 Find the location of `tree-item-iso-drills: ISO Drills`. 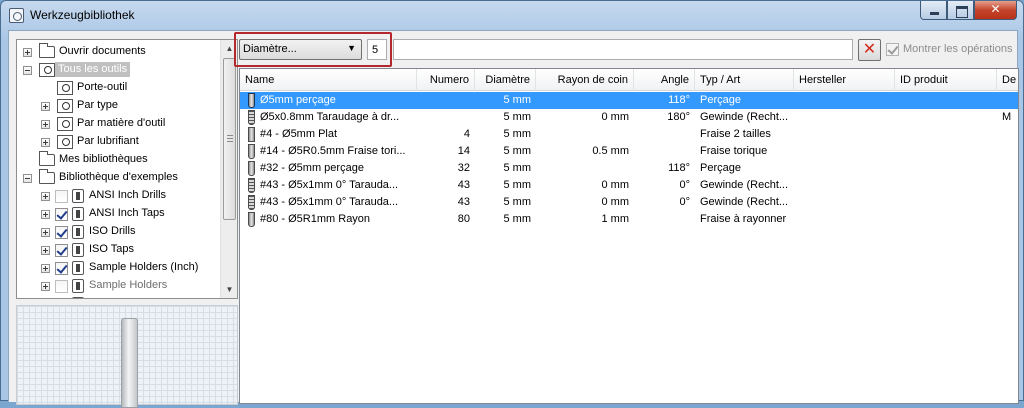

tree-item-iso-drills: ISO Drills is located at coordinates (119, 232).